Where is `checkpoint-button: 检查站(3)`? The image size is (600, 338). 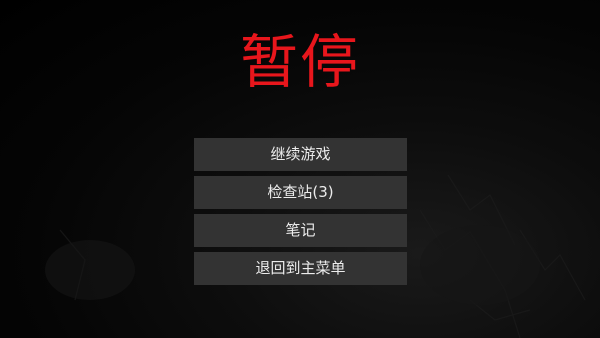 checkpoint-button: 检查站(3) is located at coordinates (300, 192).